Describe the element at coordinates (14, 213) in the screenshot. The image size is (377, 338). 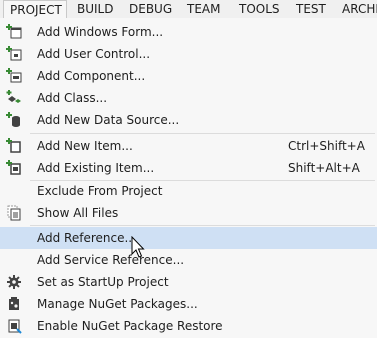
I see `show-all-files-icon` at that location.